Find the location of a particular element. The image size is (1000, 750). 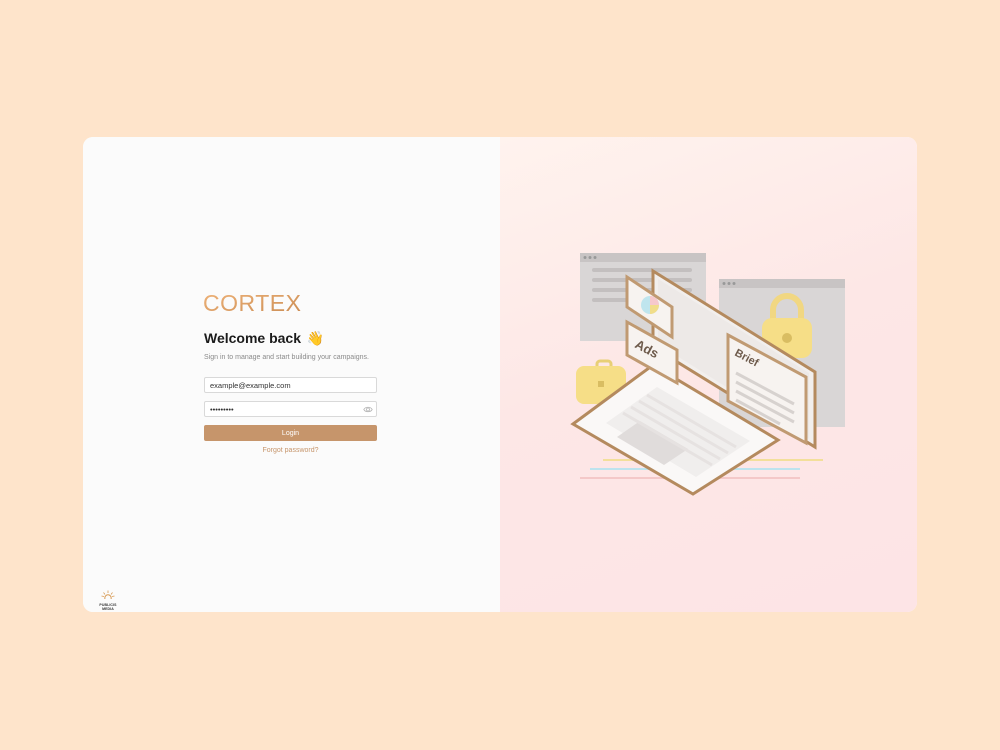

logo-text: CORTEX is located at coordinates (252, 303).